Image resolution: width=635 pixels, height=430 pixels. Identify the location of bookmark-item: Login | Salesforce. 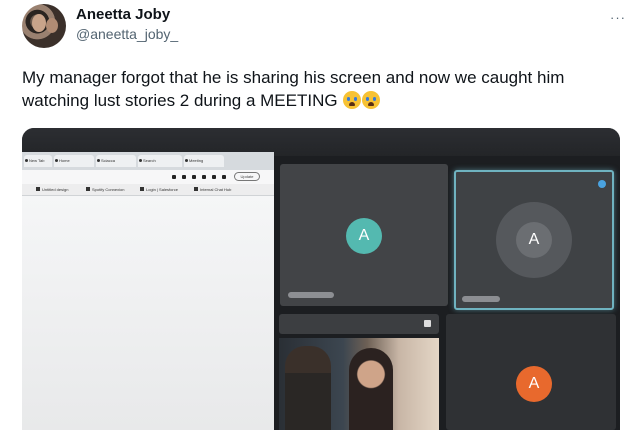
(159, 189).